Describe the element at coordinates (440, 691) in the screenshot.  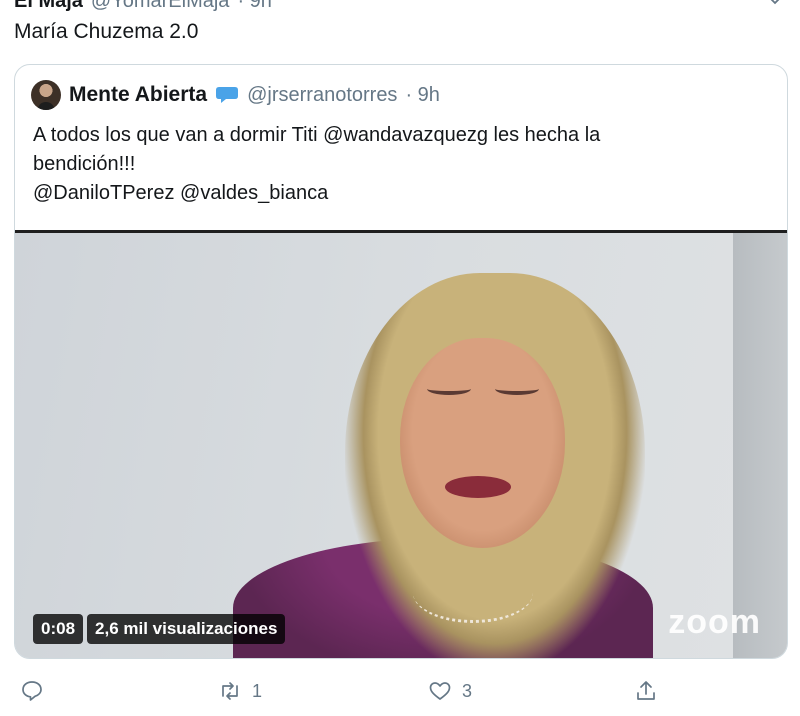
I see `heart-icon` at that location.